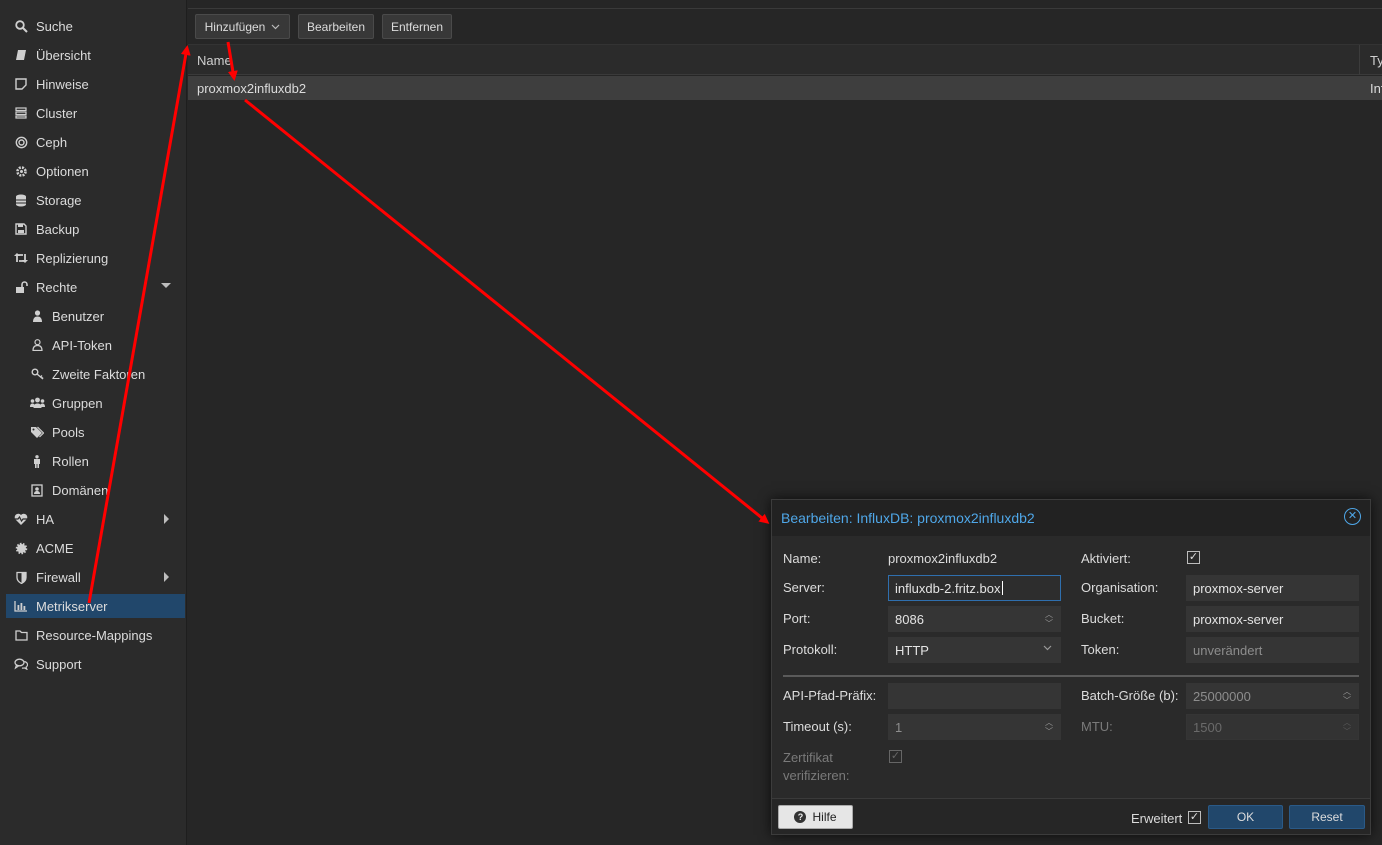 Image resolution: width=1382 pixels, height=845 pixels. I want to click on batch-size-input: 25000000 ︿ ﹀, so click(1272, 696).